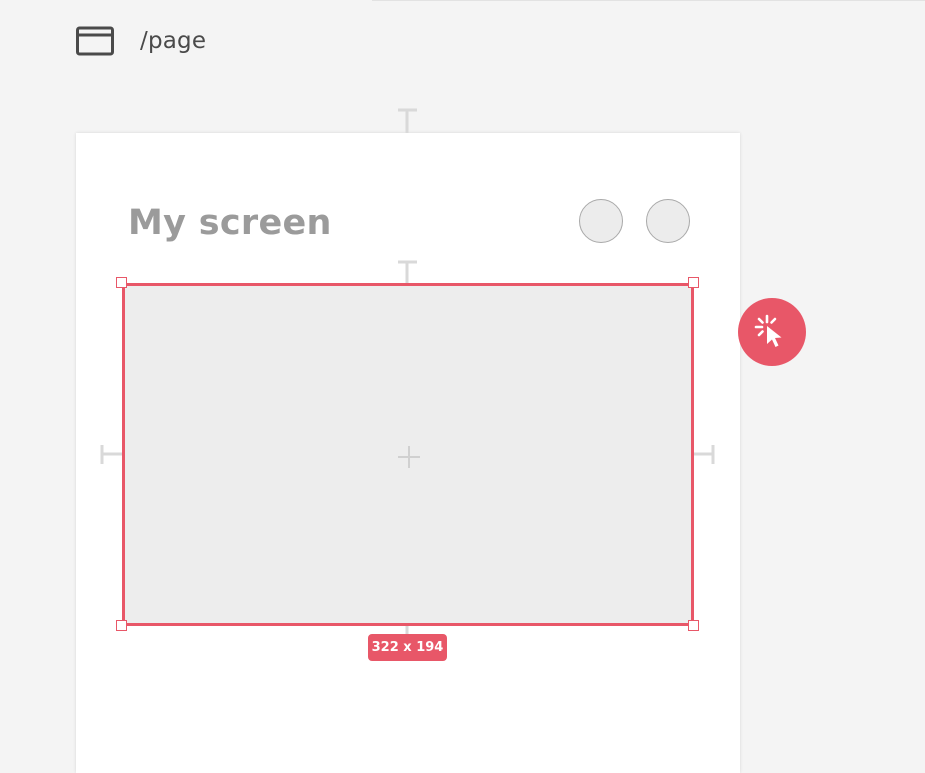 Image resolution: width=925 pixels, height=773 pixels. I want to click on click-cursor-icon, so click(768, 330).